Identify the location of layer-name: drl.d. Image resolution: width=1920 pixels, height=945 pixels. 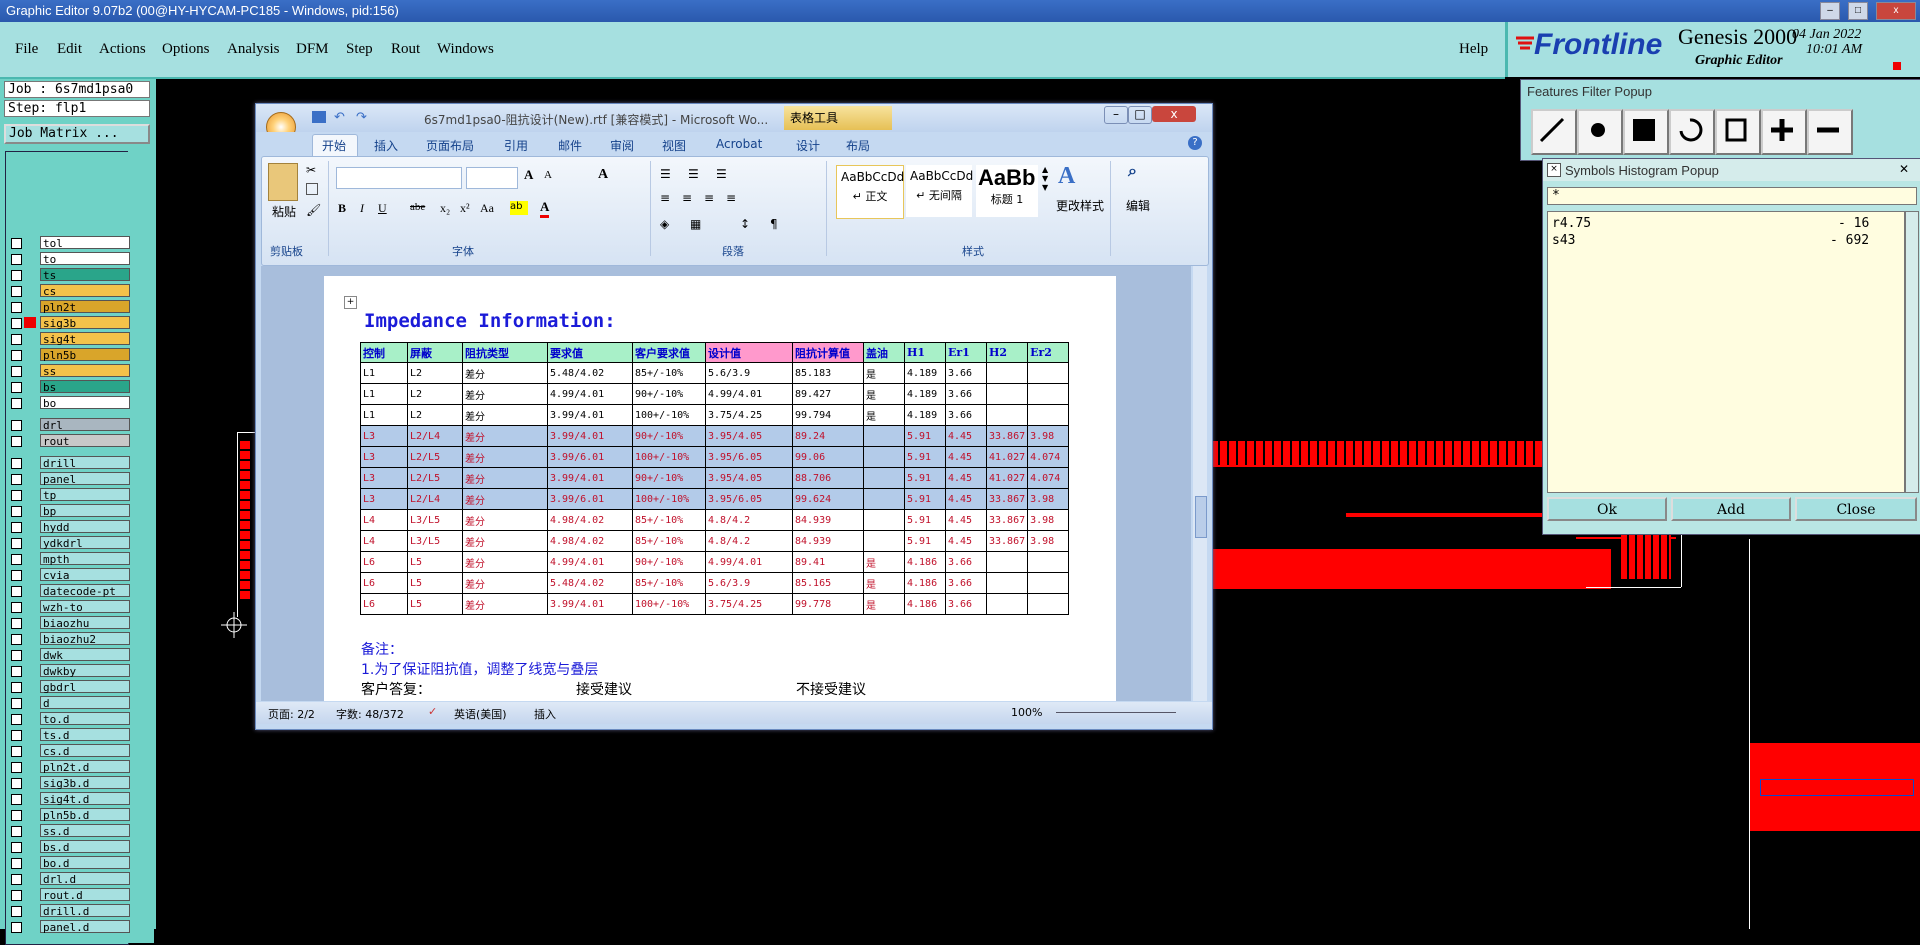
(85, 879).